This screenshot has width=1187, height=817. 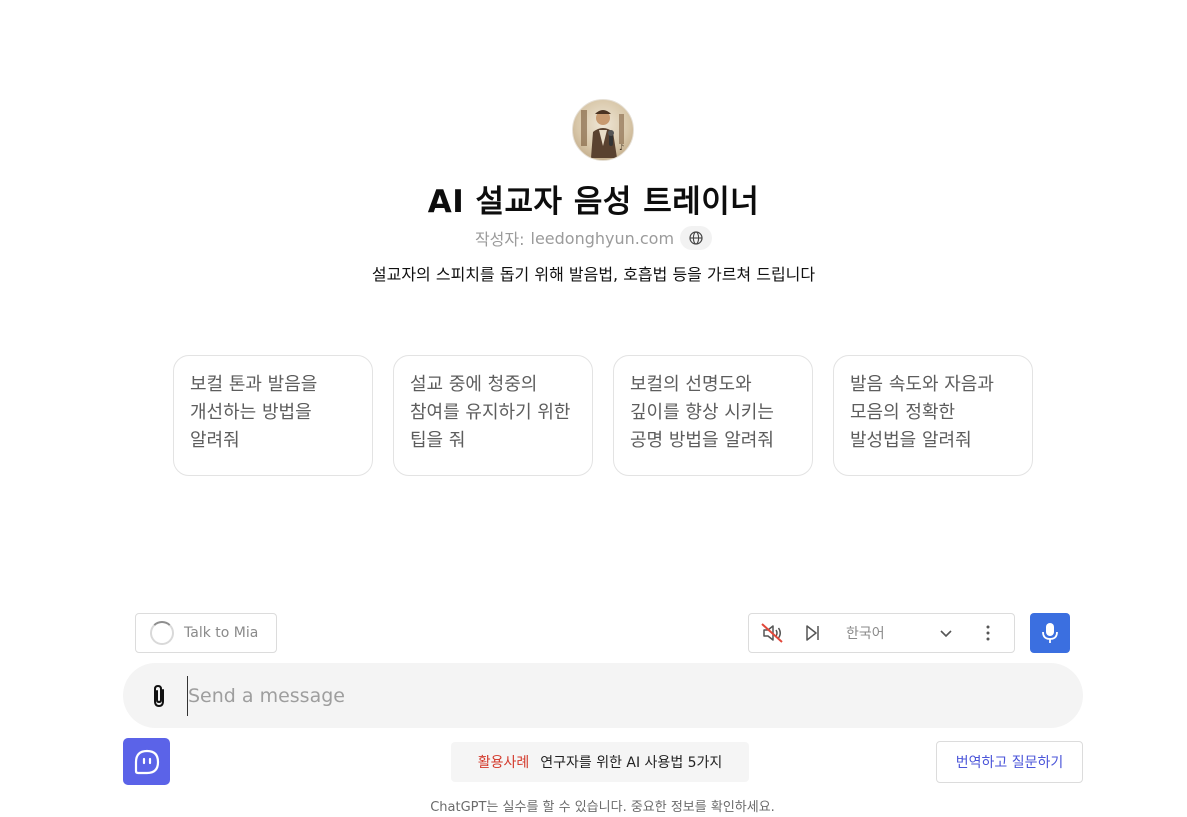 What do you see at coordinates (273, 415) in the screenshot?
I see `starter-card: 보컬 톤과 발음을 개선하는 방법을 알려줘` at bounding box center [273, 415].